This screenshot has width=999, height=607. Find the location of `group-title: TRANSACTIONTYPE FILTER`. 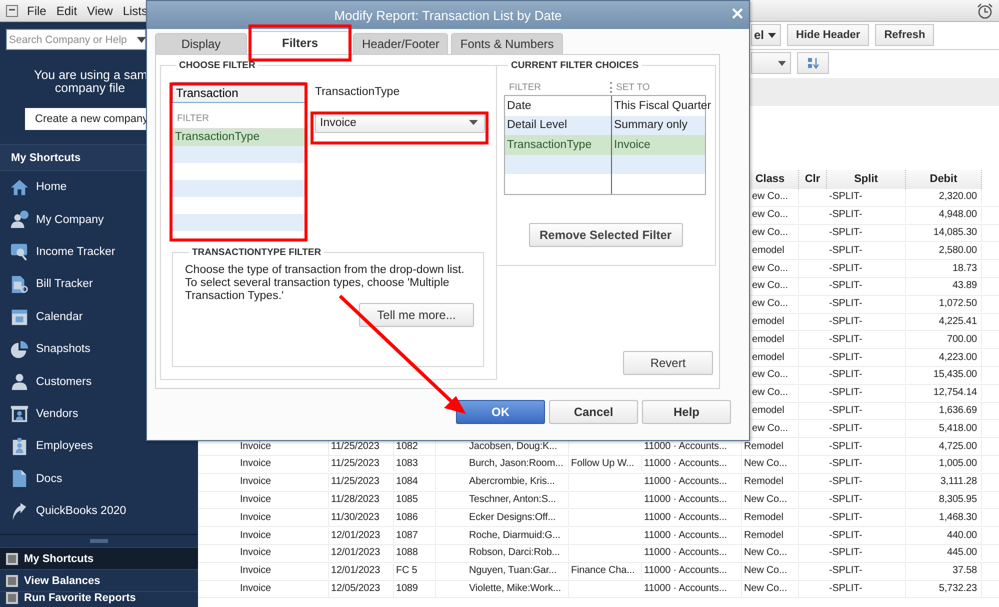

group-title: TRANSACTIONTYPE FILTER is located at coordinates (256, 252).